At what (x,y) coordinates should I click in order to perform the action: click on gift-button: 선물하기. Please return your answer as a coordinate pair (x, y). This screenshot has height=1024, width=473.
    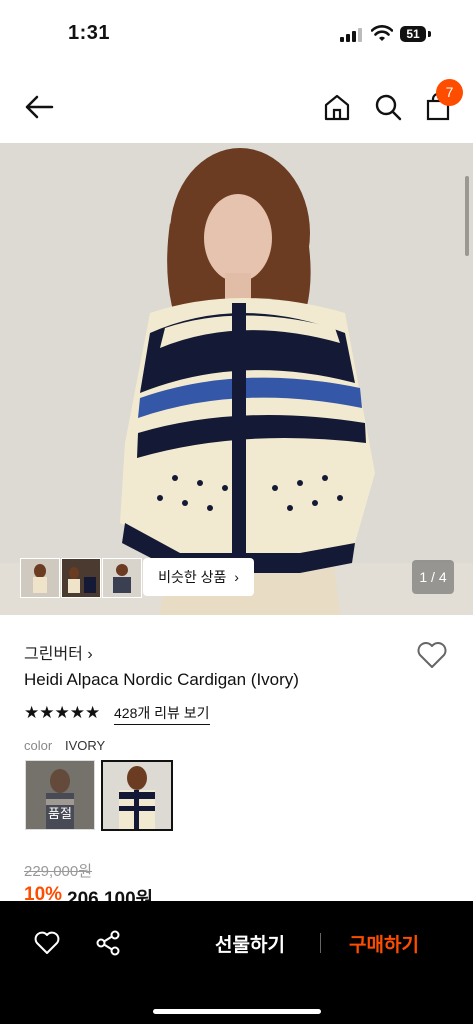
    Looking at the image, I should click on (250, 943).